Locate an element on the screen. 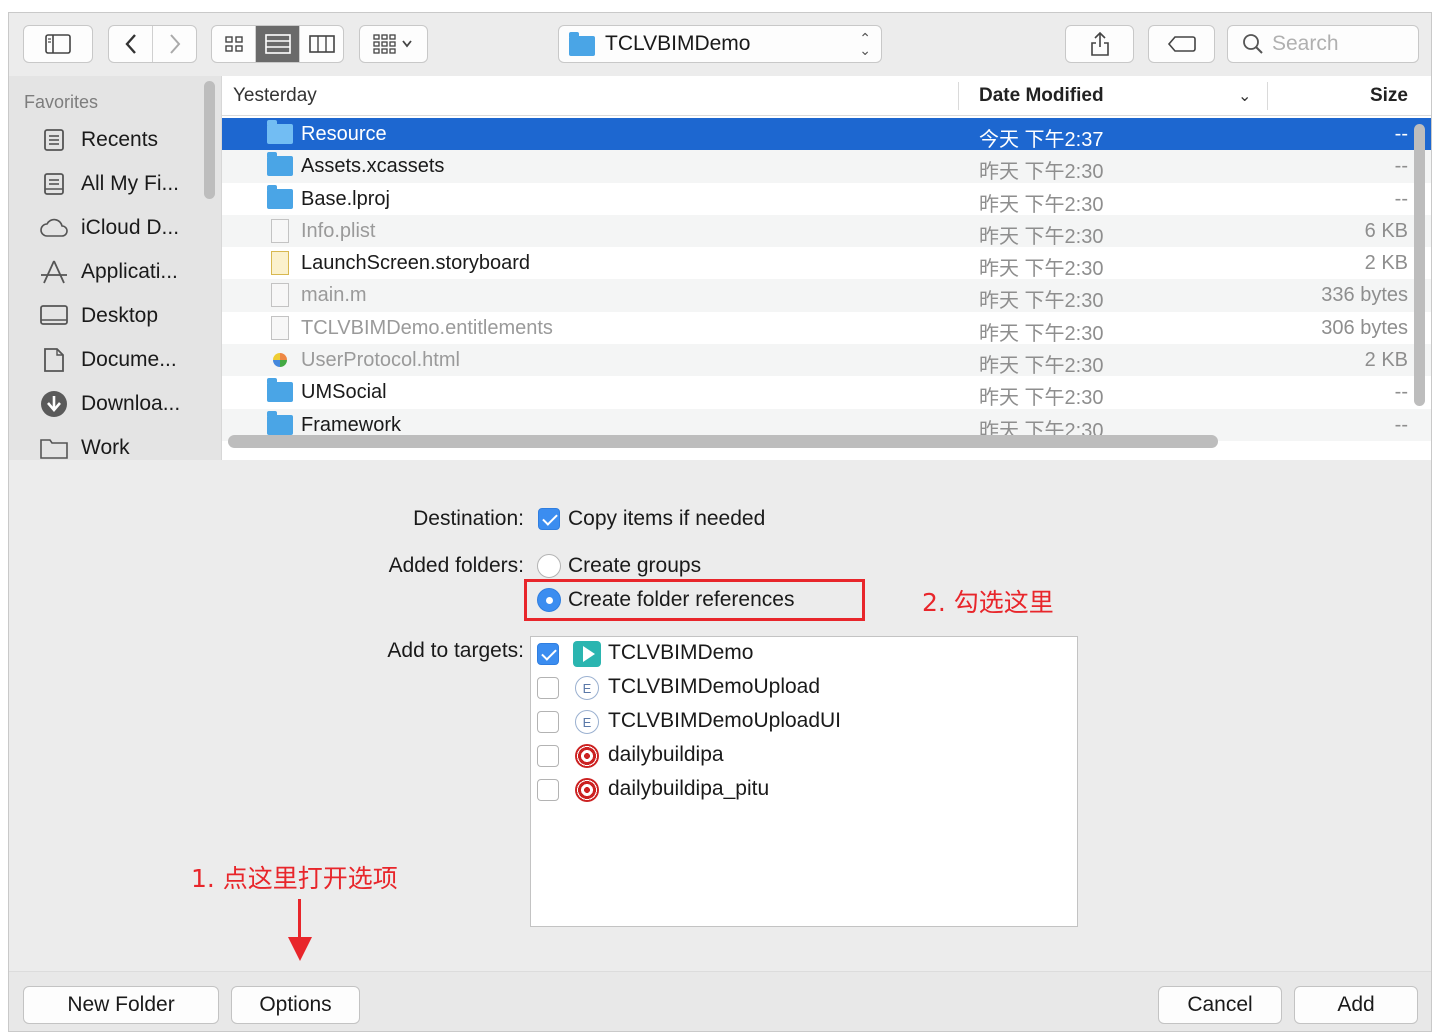 The width and height of the screenshot is (1438, 1032). back-button is located at coordinates (131, 44).